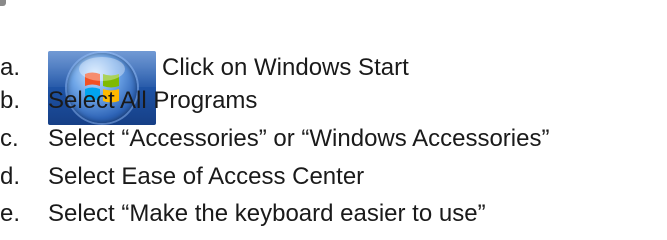  I want to click on orb-gloss, so click(102, 69).